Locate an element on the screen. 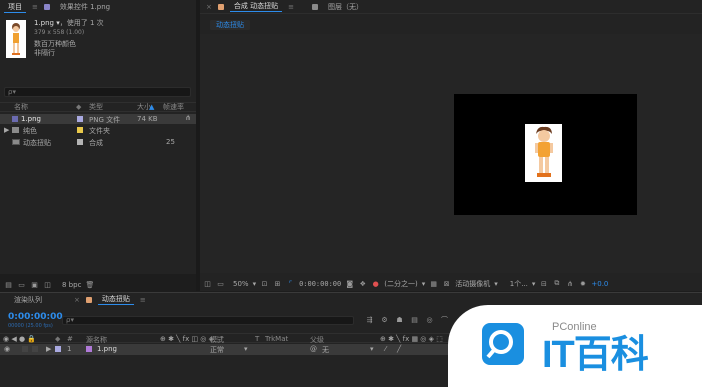 This screenshot has height=387, width=702. resolution-select: (二分之一) is located at coordinates (400, 284).